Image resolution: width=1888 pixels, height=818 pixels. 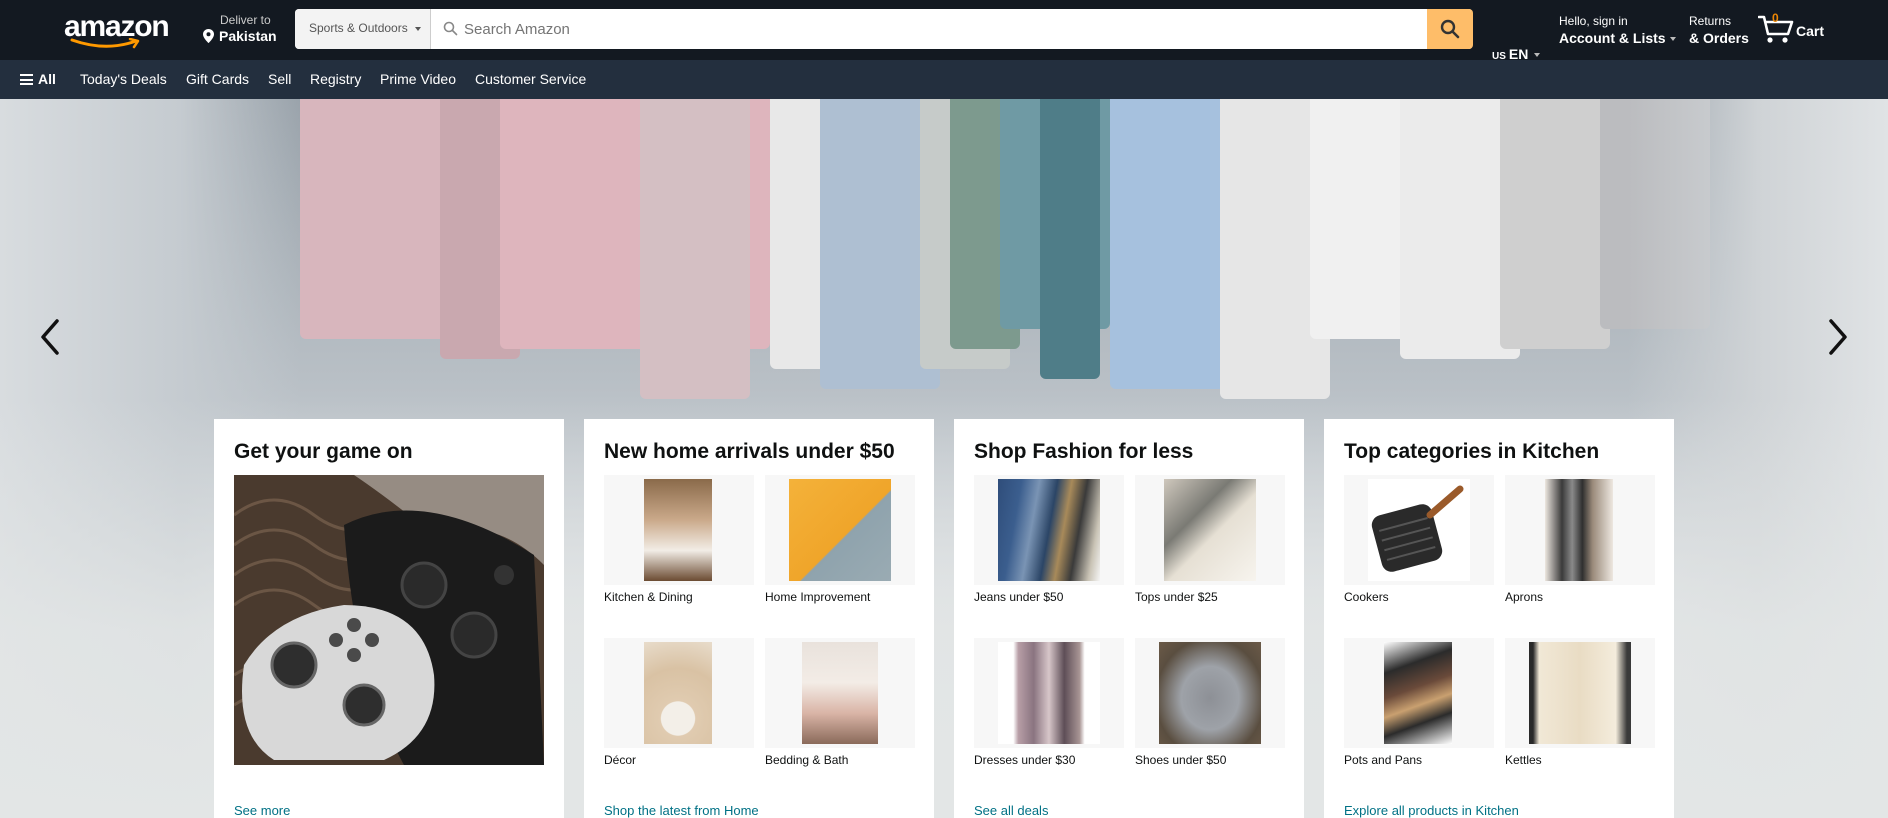 I want to click on account-lists-row: Account & Lists, so click(x=1617, y=38).